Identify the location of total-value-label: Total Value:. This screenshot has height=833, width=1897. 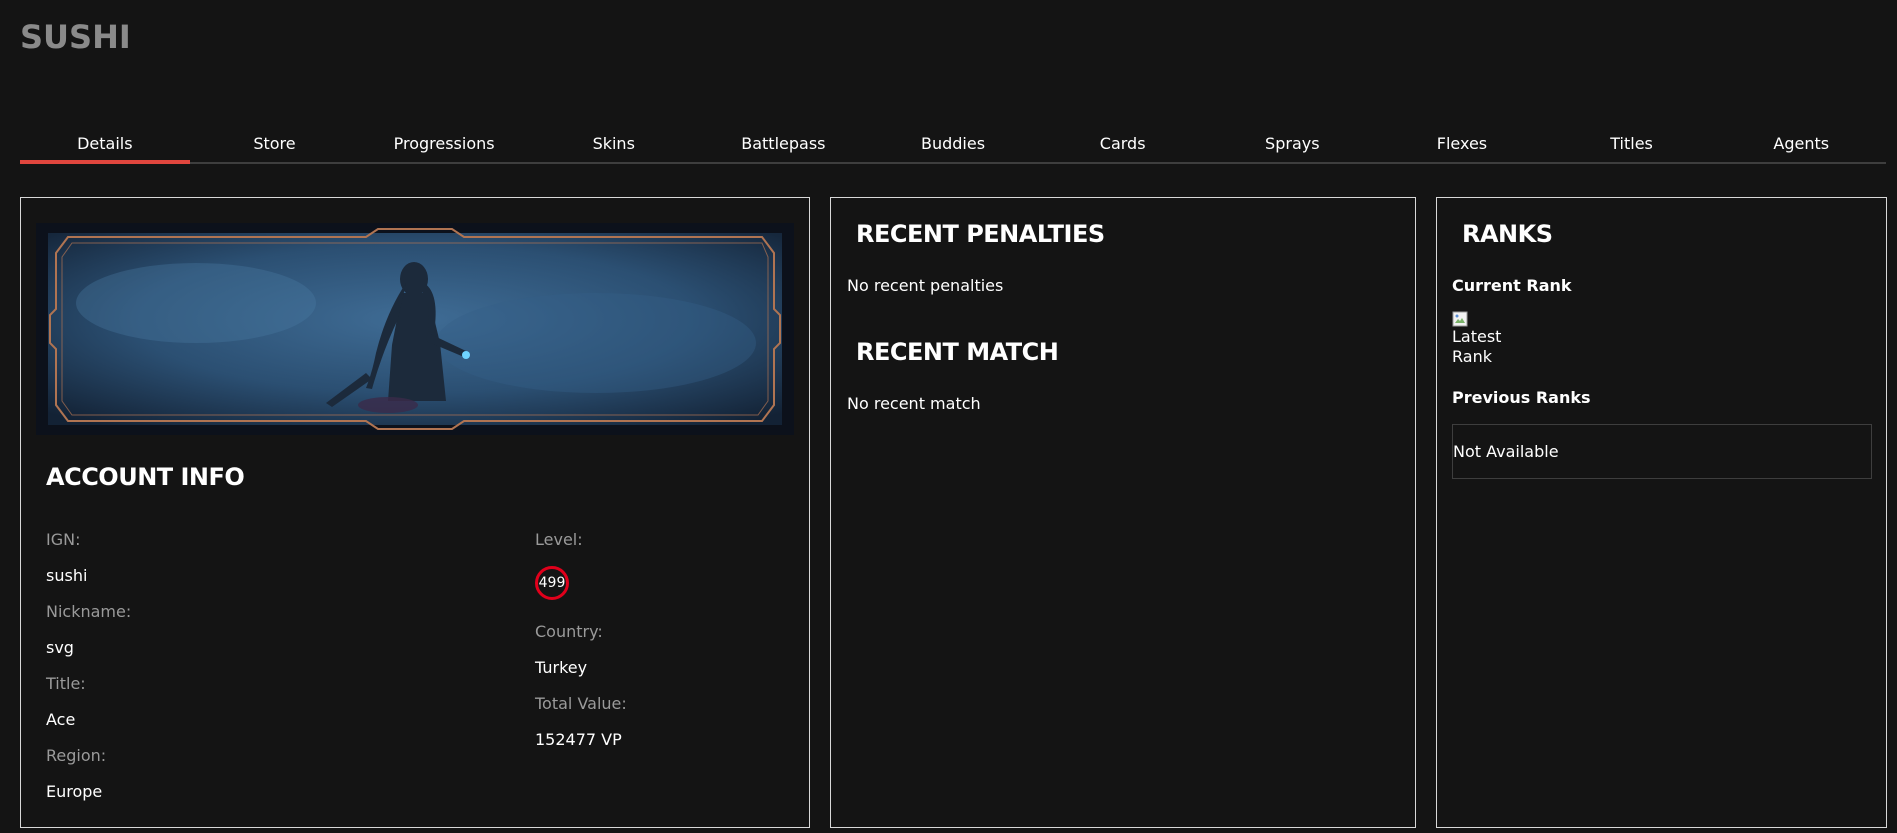
(581, 703).